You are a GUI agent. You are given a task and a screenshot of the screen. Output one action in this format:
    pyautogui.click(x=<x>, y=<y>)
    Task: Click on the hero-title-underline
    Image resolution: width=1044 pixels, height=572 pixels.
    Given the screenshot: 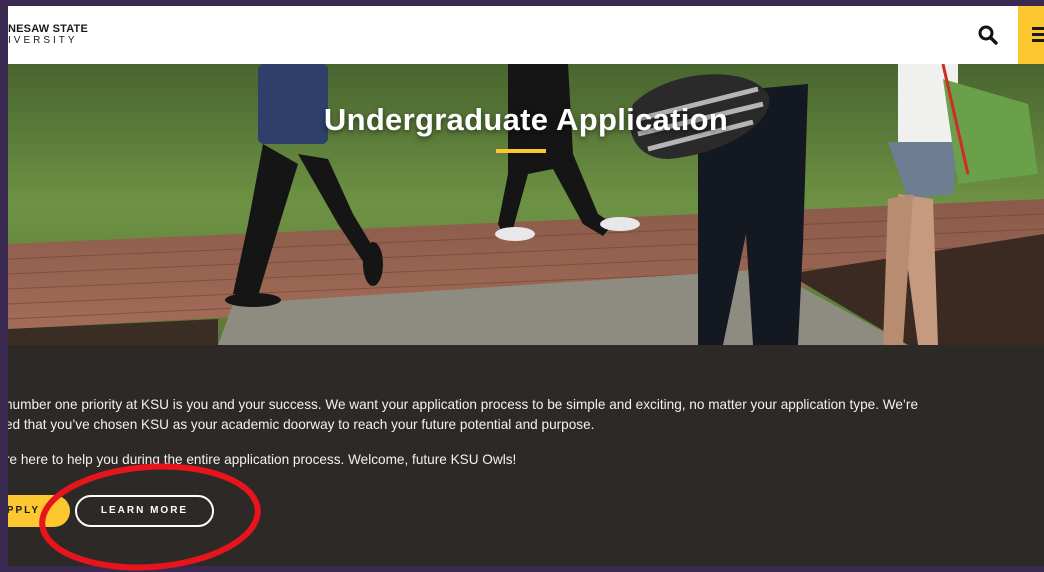 What is the action you would take?
    pyautogui.click(x=521, y=151)
    